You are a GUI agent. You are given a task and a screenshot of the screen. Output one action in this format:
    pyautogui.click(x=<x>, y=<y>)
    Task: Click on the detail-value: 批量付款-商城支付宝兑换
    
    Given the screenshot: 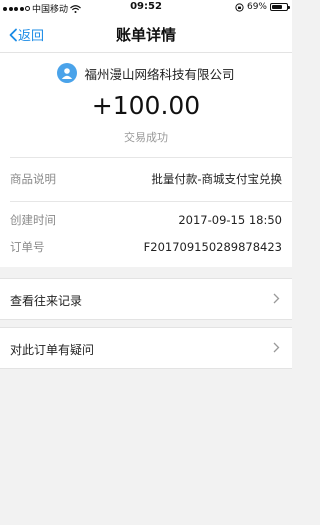 What is the action you would take?
    pyautogui.click(x=216, y=179)
    